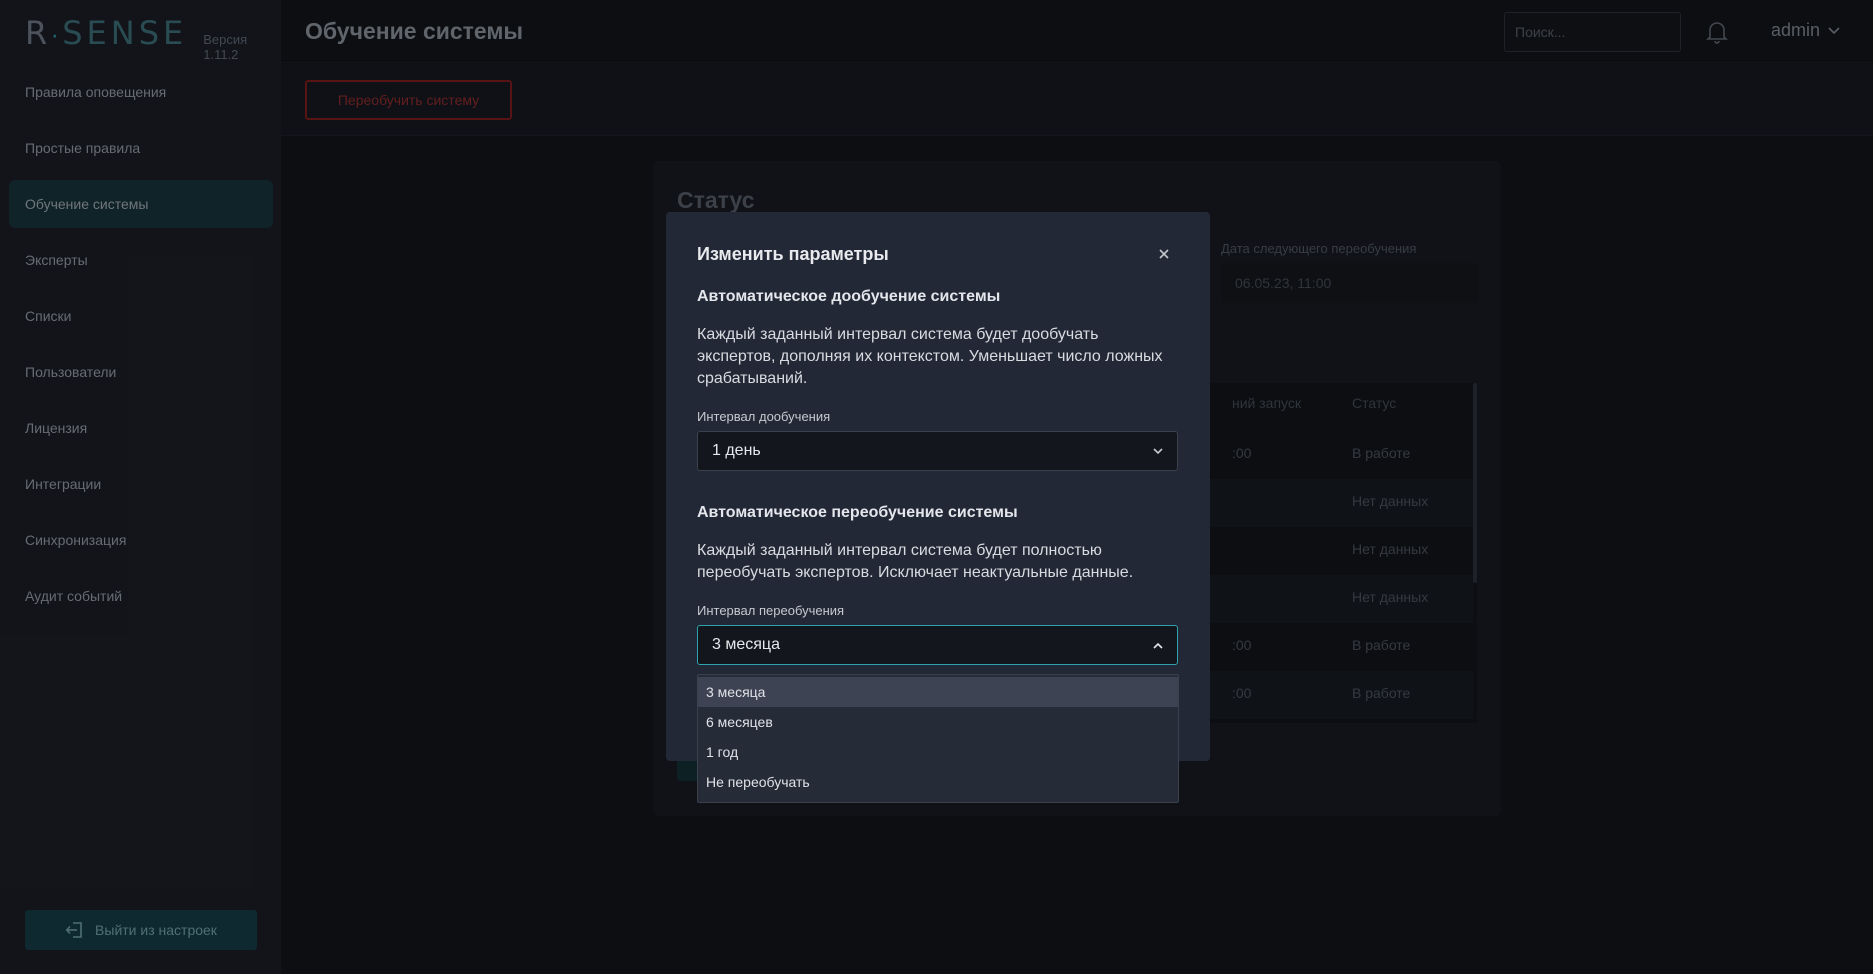 The image size is (1873, 974). Describe the element at coordinates (736, 450) in the screenshot. I see `finetune-interval-value: 1 день` at that location.